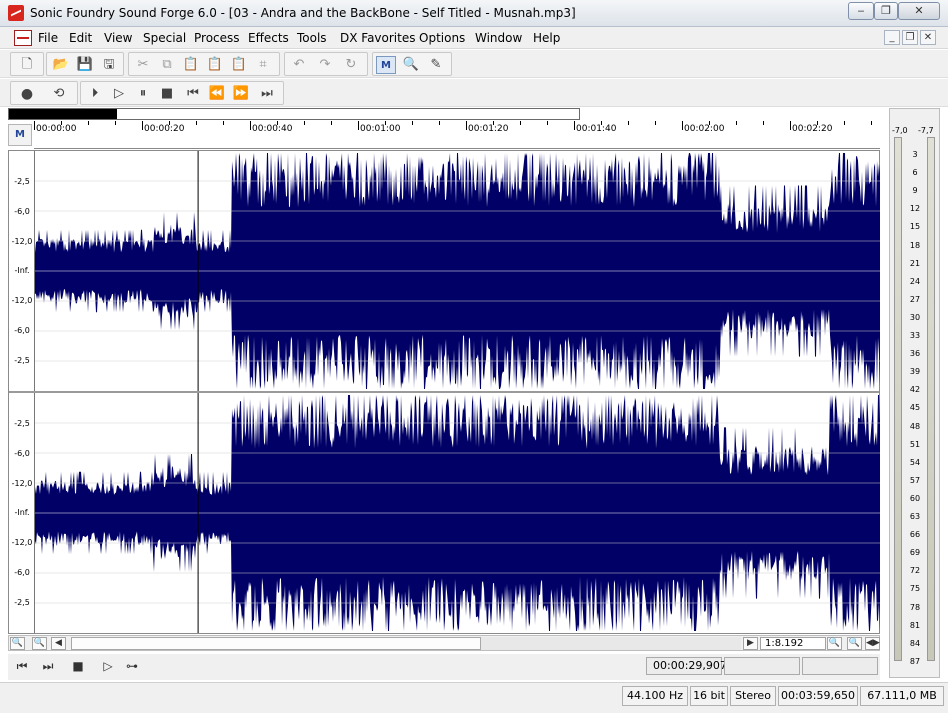  What do you see at coordinates (915, 263) in the screenshot?
I see `meter-scale-label: 21` at bounding box center [915, 263].